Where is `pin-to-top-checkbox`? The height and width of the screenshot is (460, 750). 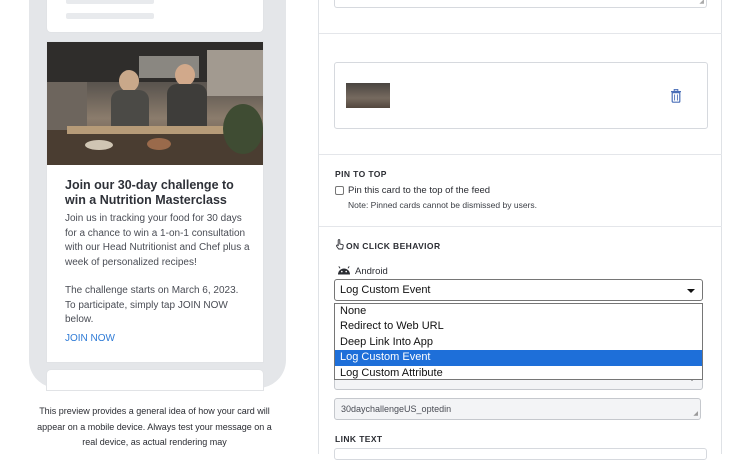 pin-to-top-checkbox is located at coordinates (339, 190).